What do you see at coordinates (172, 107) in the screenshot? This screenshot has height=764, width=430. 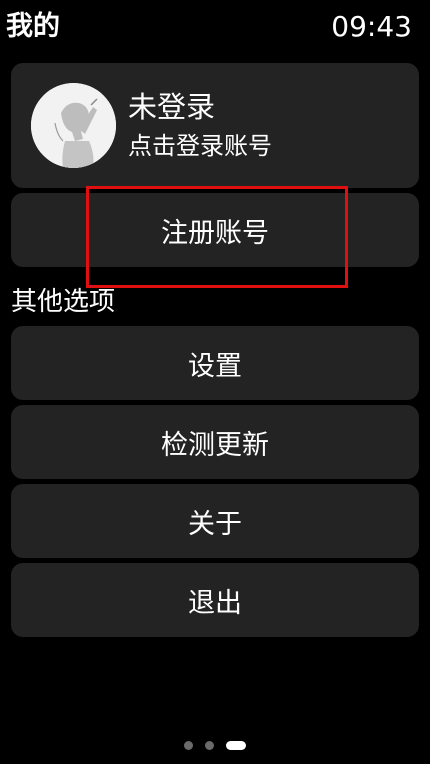 I see `login-status: 未登录` at bounding box center [172, 107].